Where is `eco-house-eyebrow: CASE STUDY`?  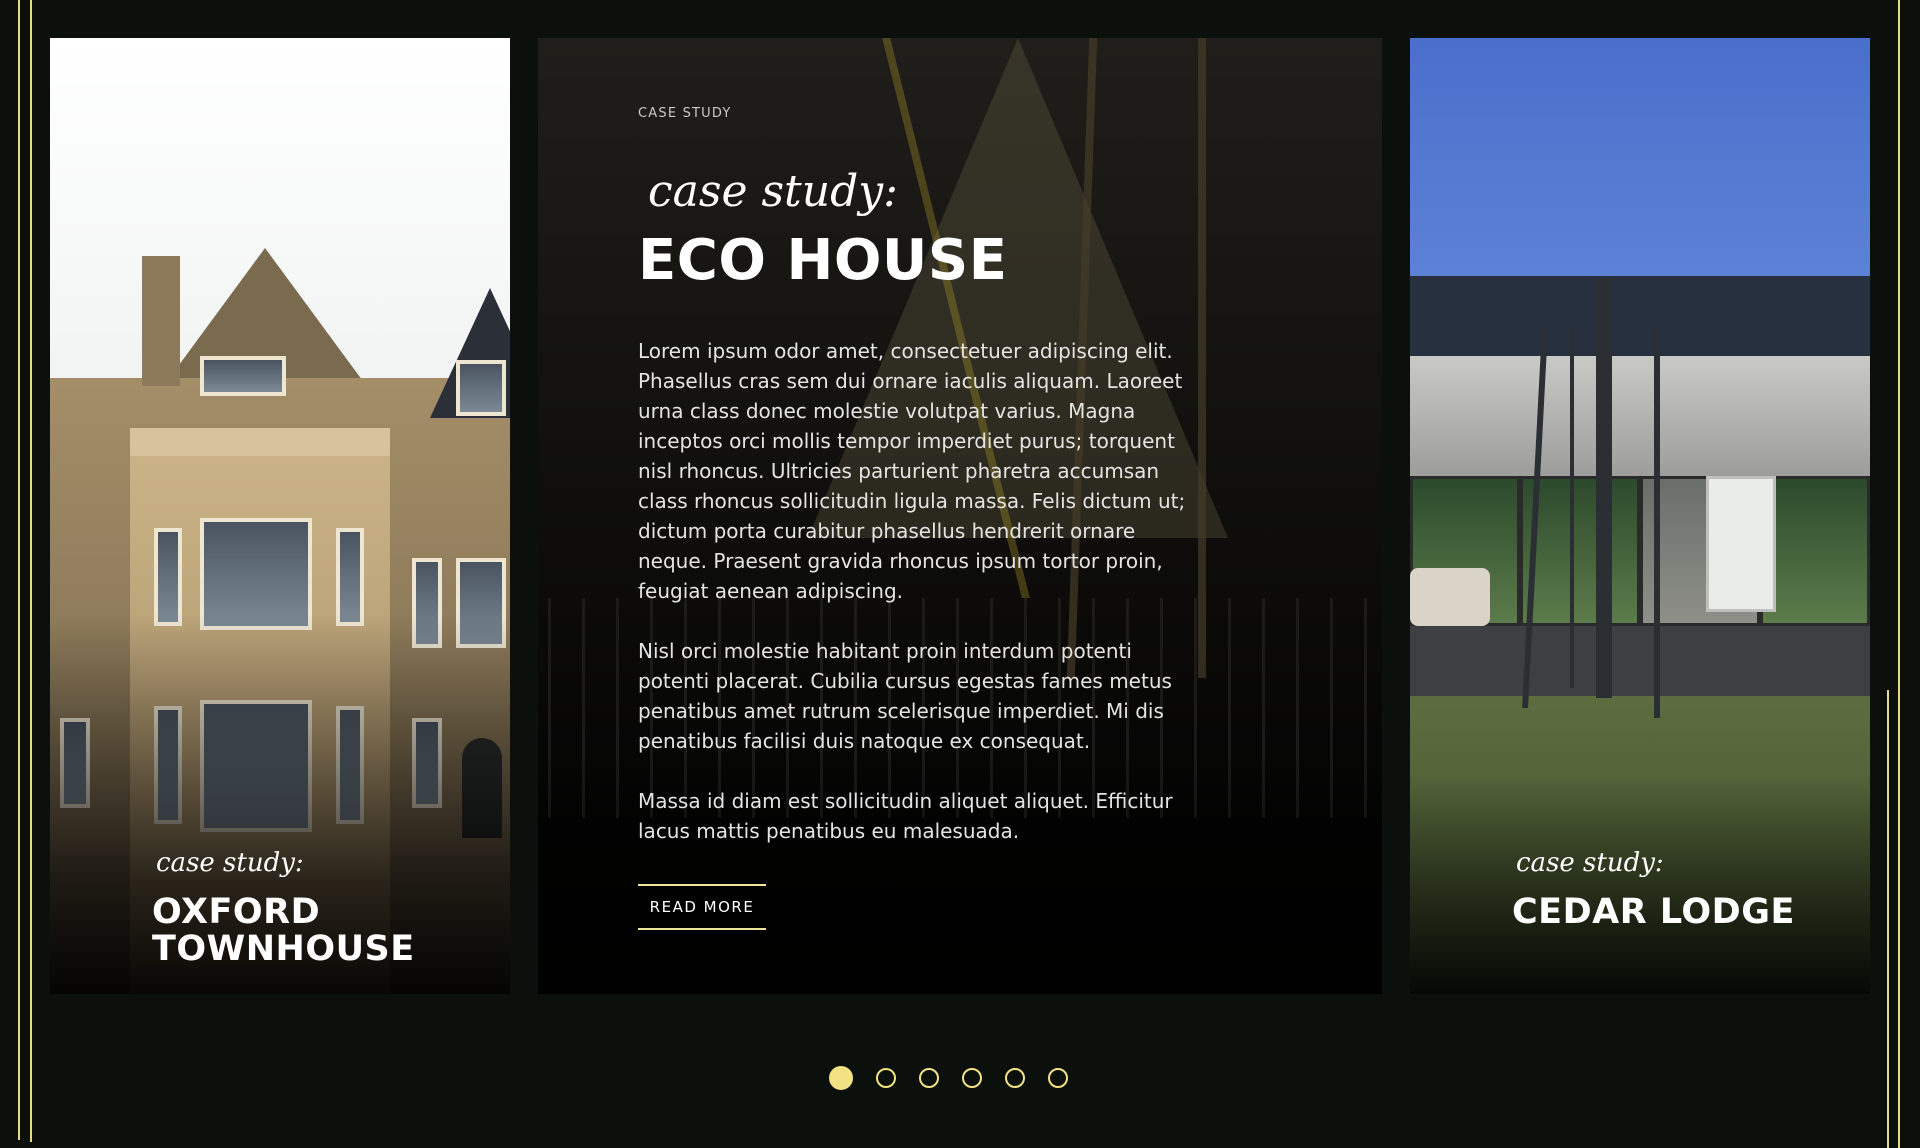
eco-house-eyebrow: CASE STUDY is located at coordinates (685, 113).